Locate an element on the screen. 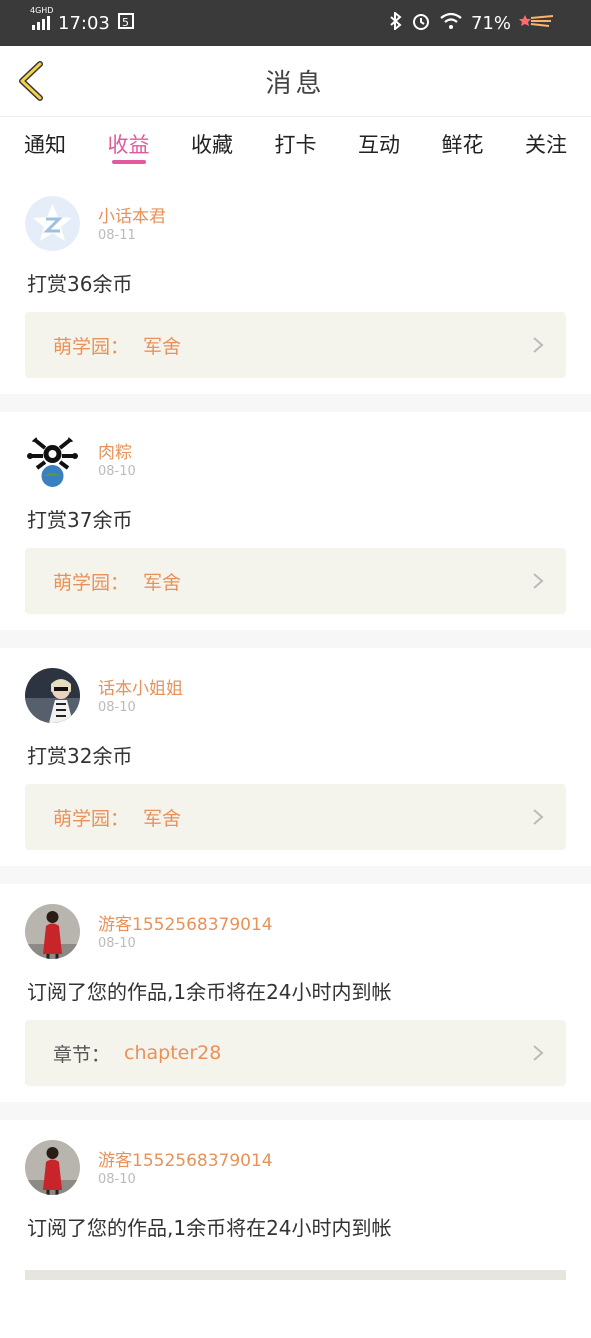 The width and height of the screenshot is (591, 1338). app-notification-icon: 5 is located at coordinates (125, 23).